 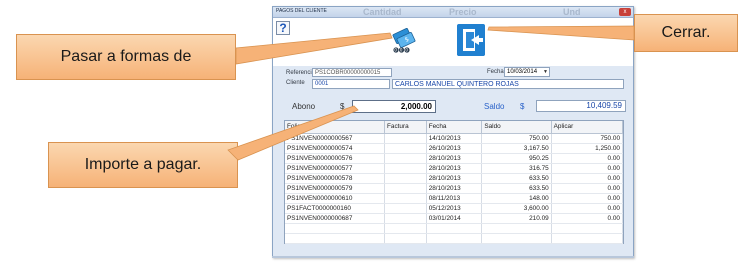 What do you see at coordinates (561, 33) in the screenshot?
I see `arrow-to-close-icon` at bounding box center [561, 33].